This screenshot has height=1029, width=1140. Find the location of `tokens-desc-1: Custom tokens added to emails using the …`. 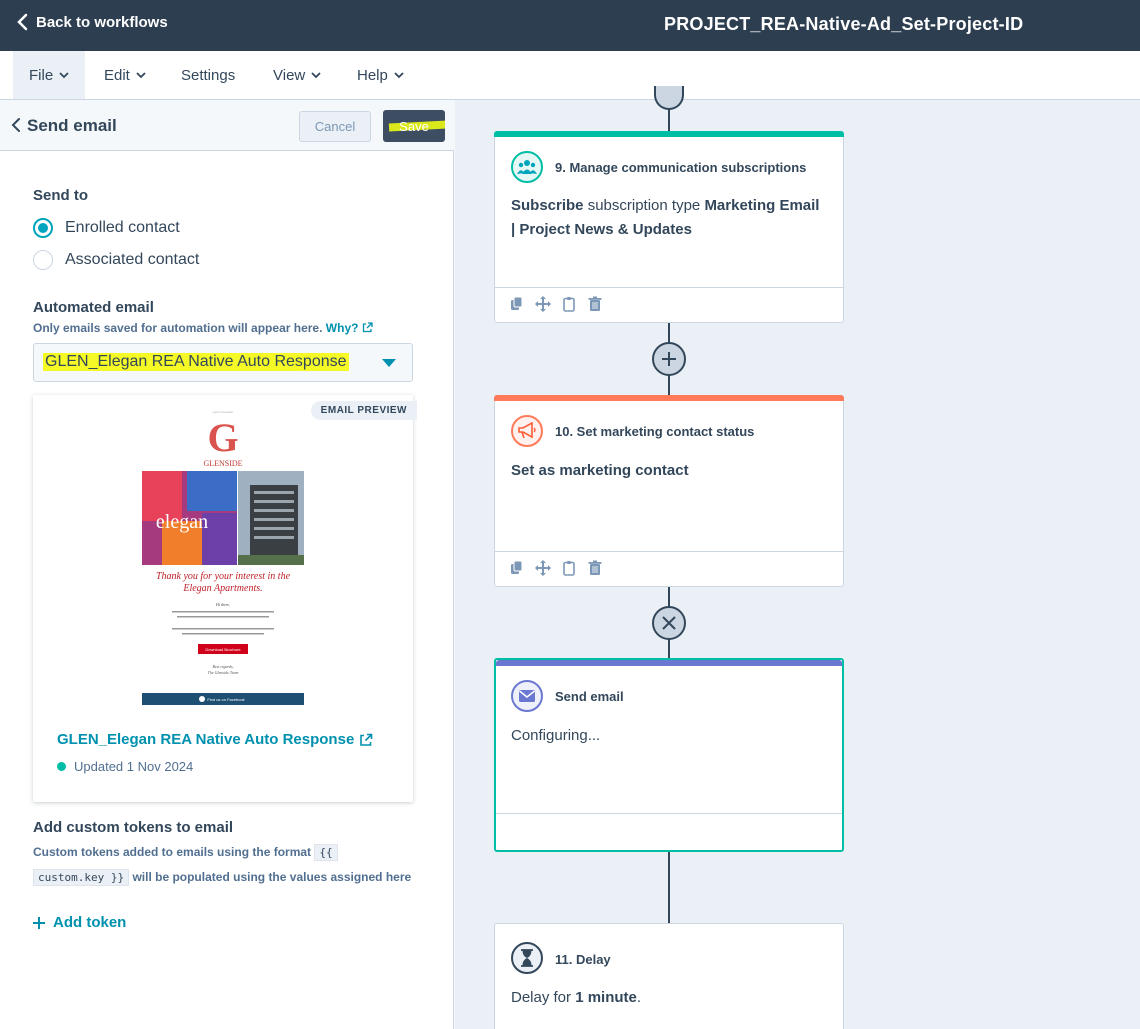

tokens-desc-1: Custom tokens added to emails using the … is located at coordinates (172, 852).